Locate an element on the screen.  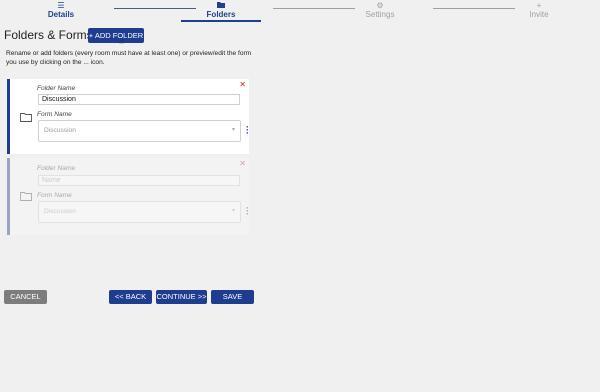
step-invite: + Invite is located at coordinates (539, 10).